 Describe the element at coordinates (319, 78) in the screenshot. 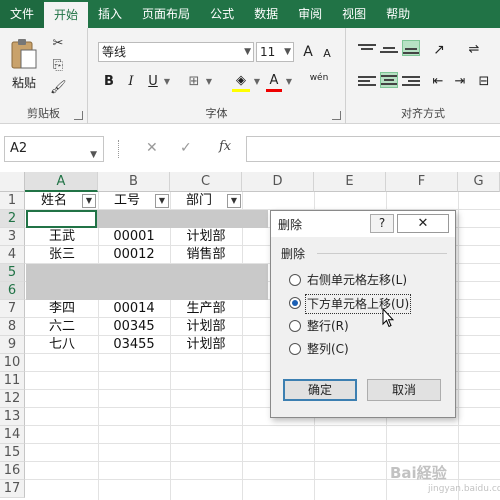

I see `phonetic-guide-button: wén` at that location.